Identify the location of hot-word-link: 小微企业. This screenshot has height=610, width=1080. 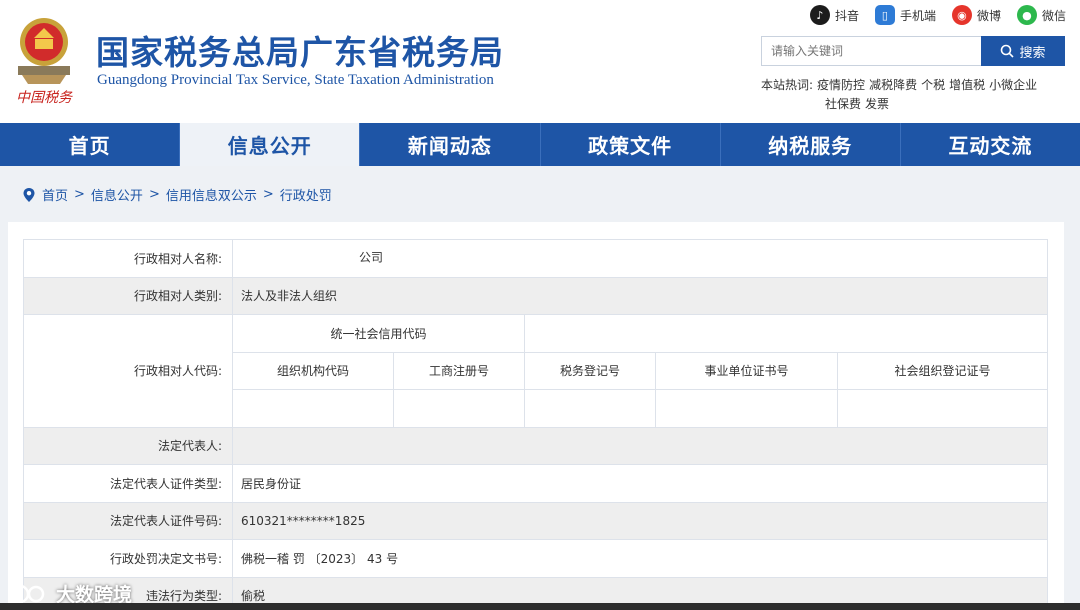
(1013, 85).